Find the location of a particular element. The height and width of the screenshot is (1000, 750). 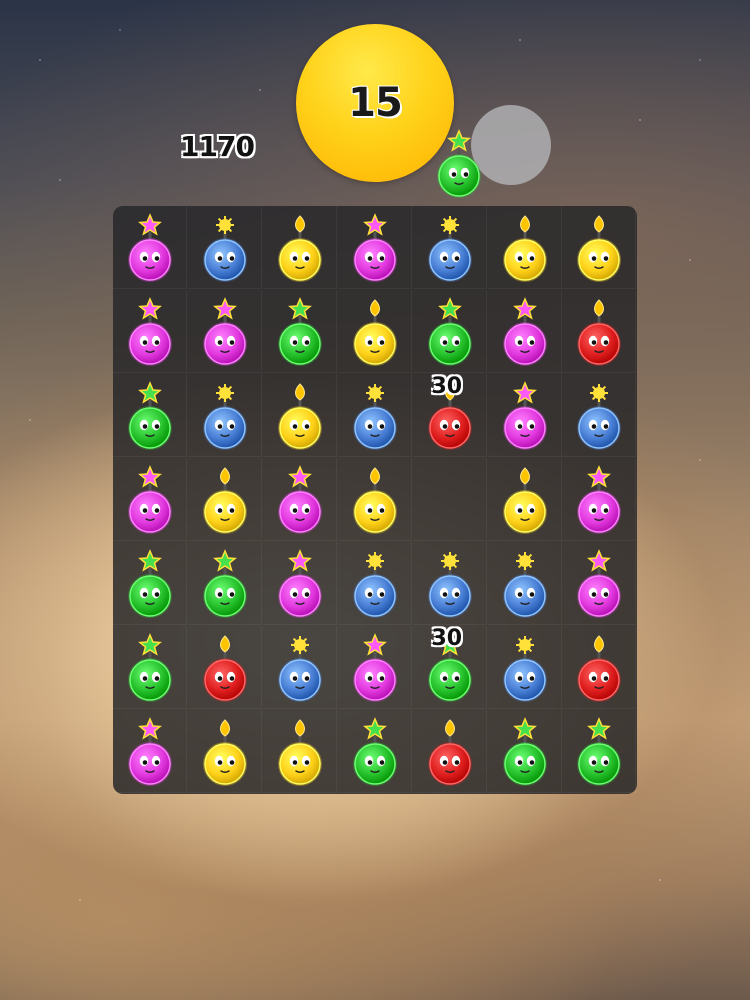

timer-text: 15 is located at coordinates (375, 103).